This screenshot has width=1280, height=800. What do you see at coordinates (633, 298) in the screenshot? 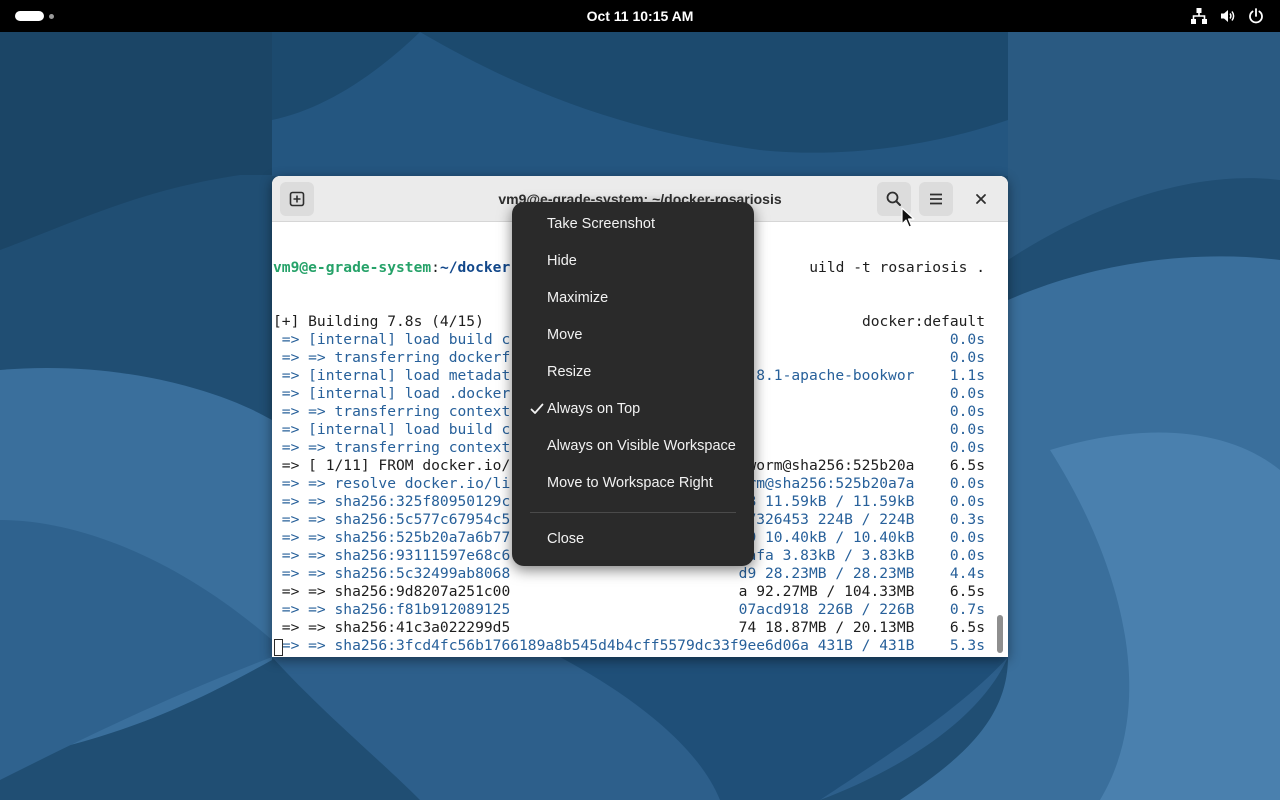
I see `menu-item-maximize: Maximize` at bounding box center [633, 298].